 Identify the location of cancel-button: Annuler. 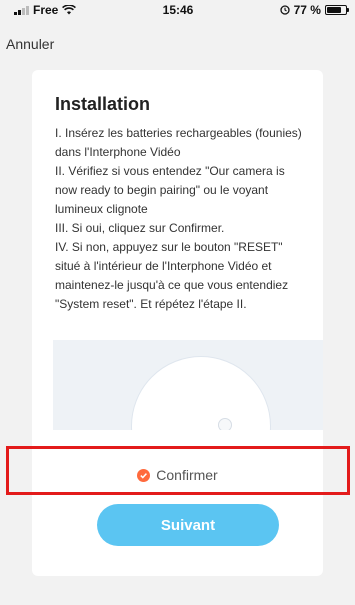
(30, 44).